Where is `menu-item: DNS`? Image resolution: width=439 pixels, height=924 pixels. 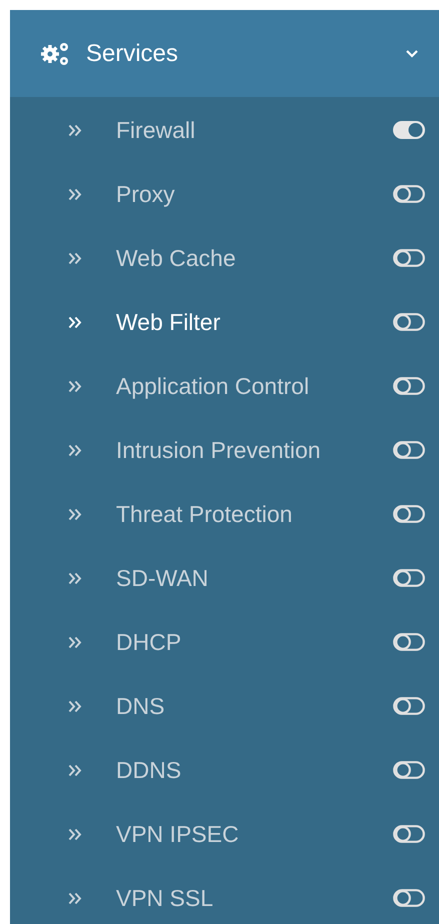 menu-item: DNS is located at coordinates (254, 706).